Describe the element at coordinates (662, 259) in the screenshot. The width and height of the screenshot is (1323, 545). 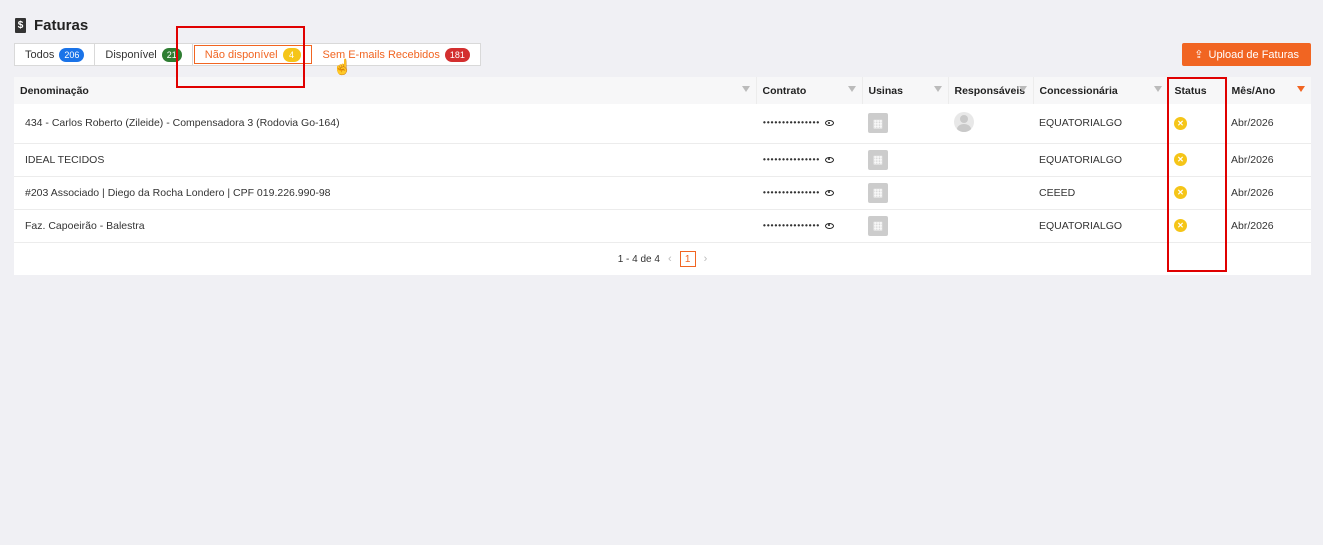
I see `pagination: 1 - 4 de 4 ‹ 1 ›` at that location.